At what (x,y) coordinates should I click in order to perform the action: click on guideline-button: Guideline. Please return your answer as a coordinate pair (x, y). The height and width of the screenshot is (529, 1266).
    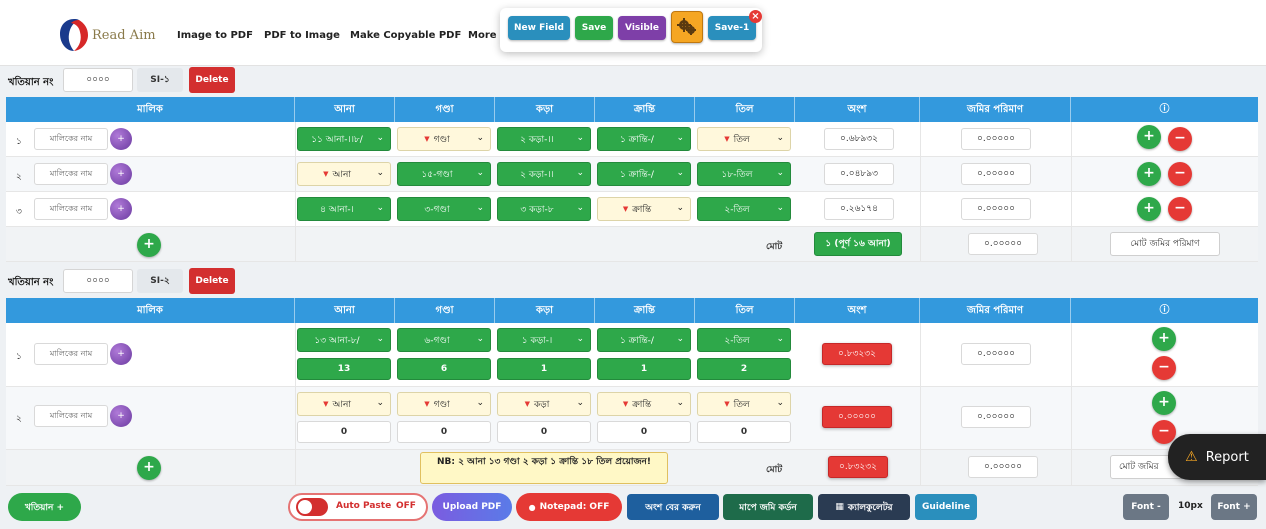
    Looking at the image, I should click on (946, 507).